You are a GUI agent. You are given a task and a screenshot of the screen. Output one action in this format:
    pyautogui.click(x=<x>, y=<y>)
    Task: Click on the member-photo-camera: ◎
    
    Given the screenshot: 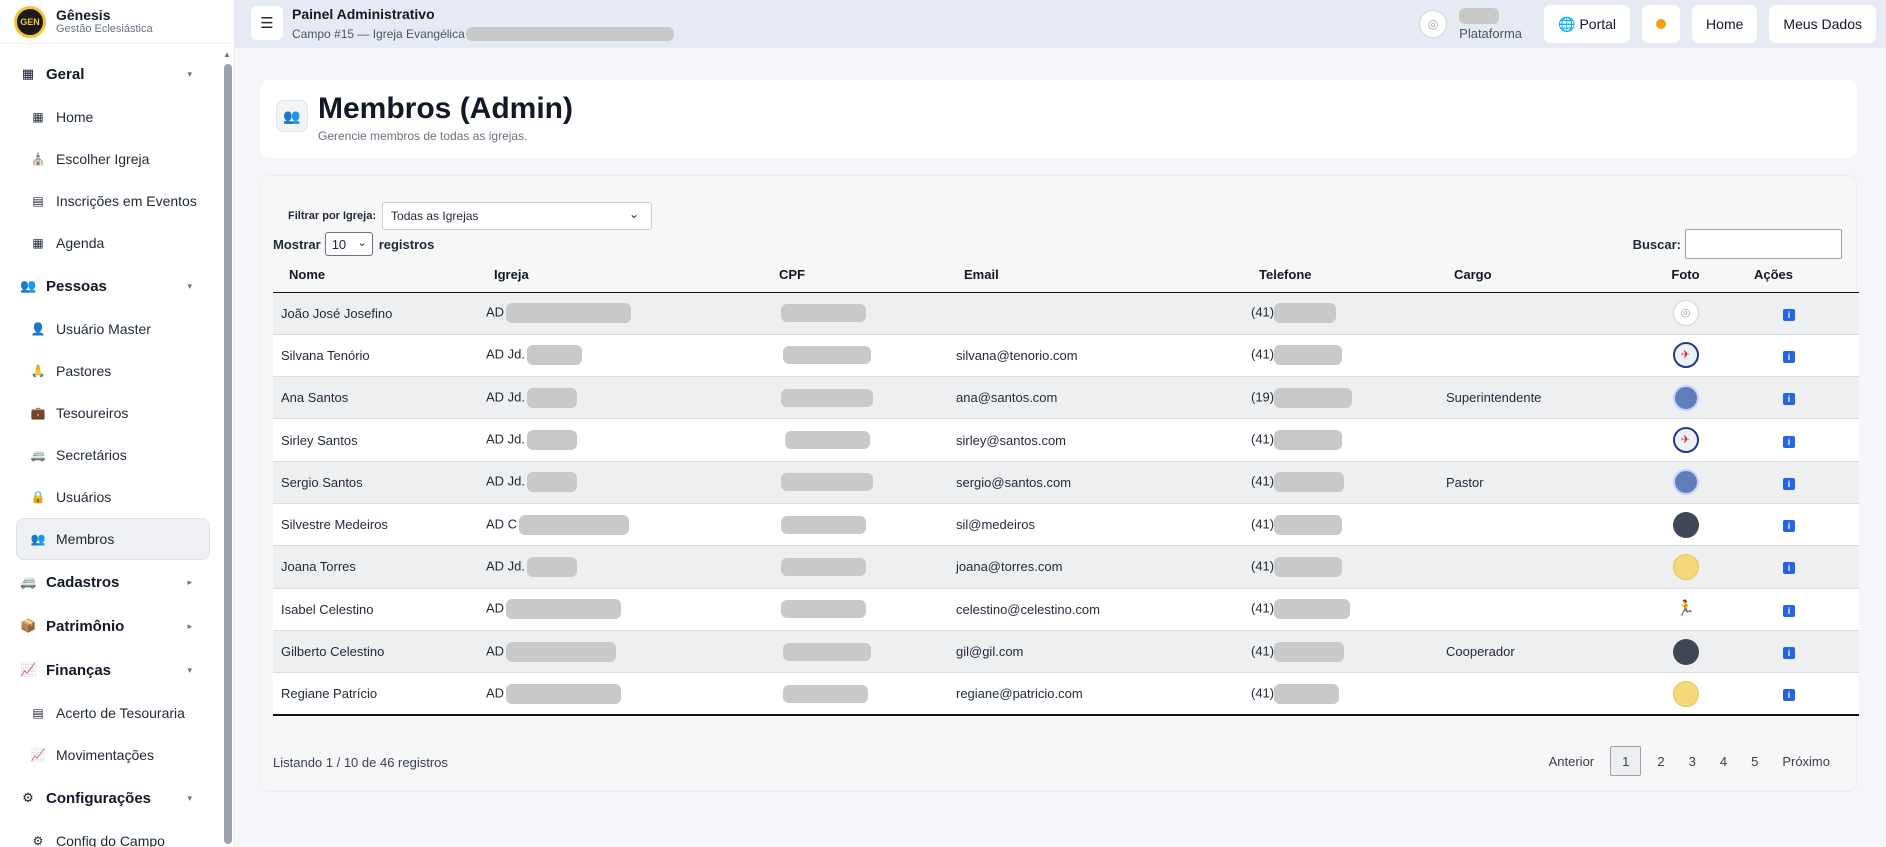 What is the action you would take?
    pyautogui.click(x=1685, y=313)
    